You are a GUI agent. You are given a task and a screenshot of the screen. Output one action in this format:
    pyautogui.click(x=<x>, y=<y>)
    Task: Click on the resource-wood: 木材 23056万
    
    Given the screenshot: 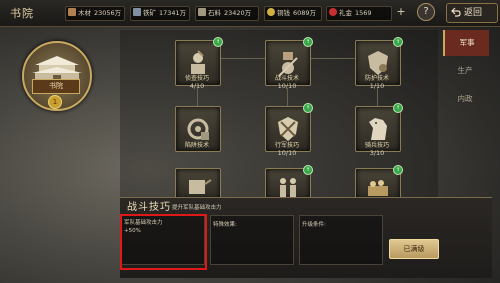 What is the action you would take?
    pyautogui.click(x=95, y=13)
    